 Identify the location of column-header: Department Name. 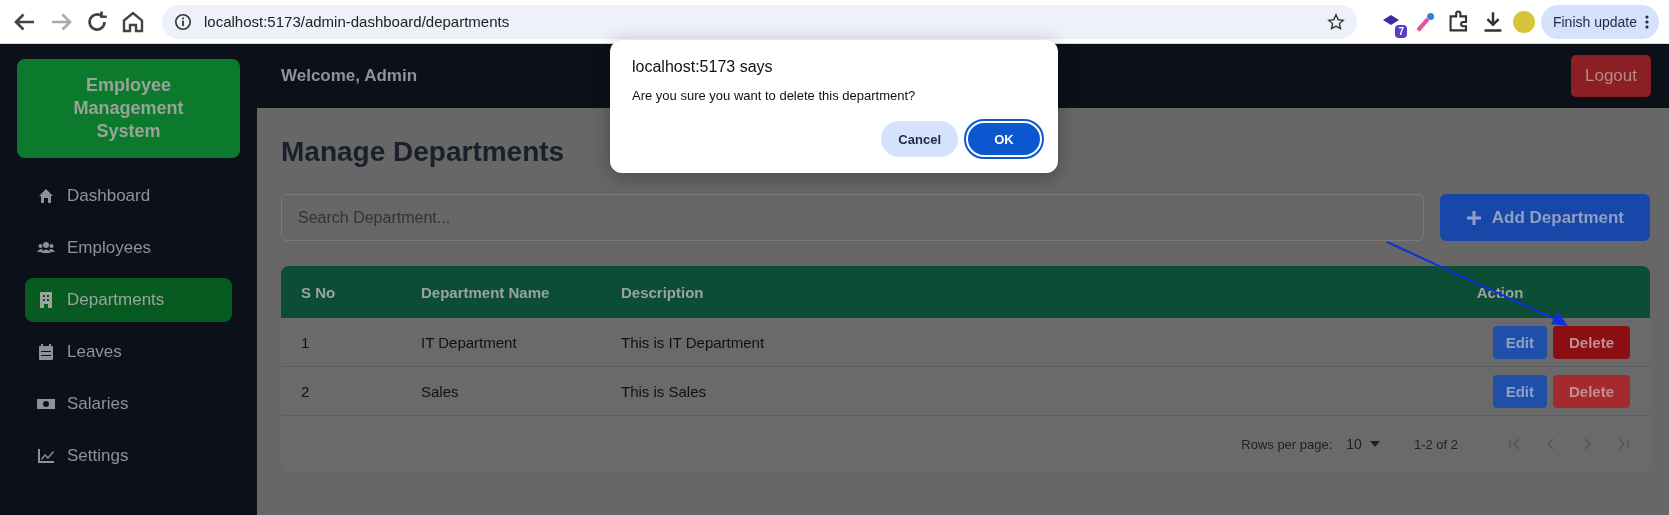
(486, 292).